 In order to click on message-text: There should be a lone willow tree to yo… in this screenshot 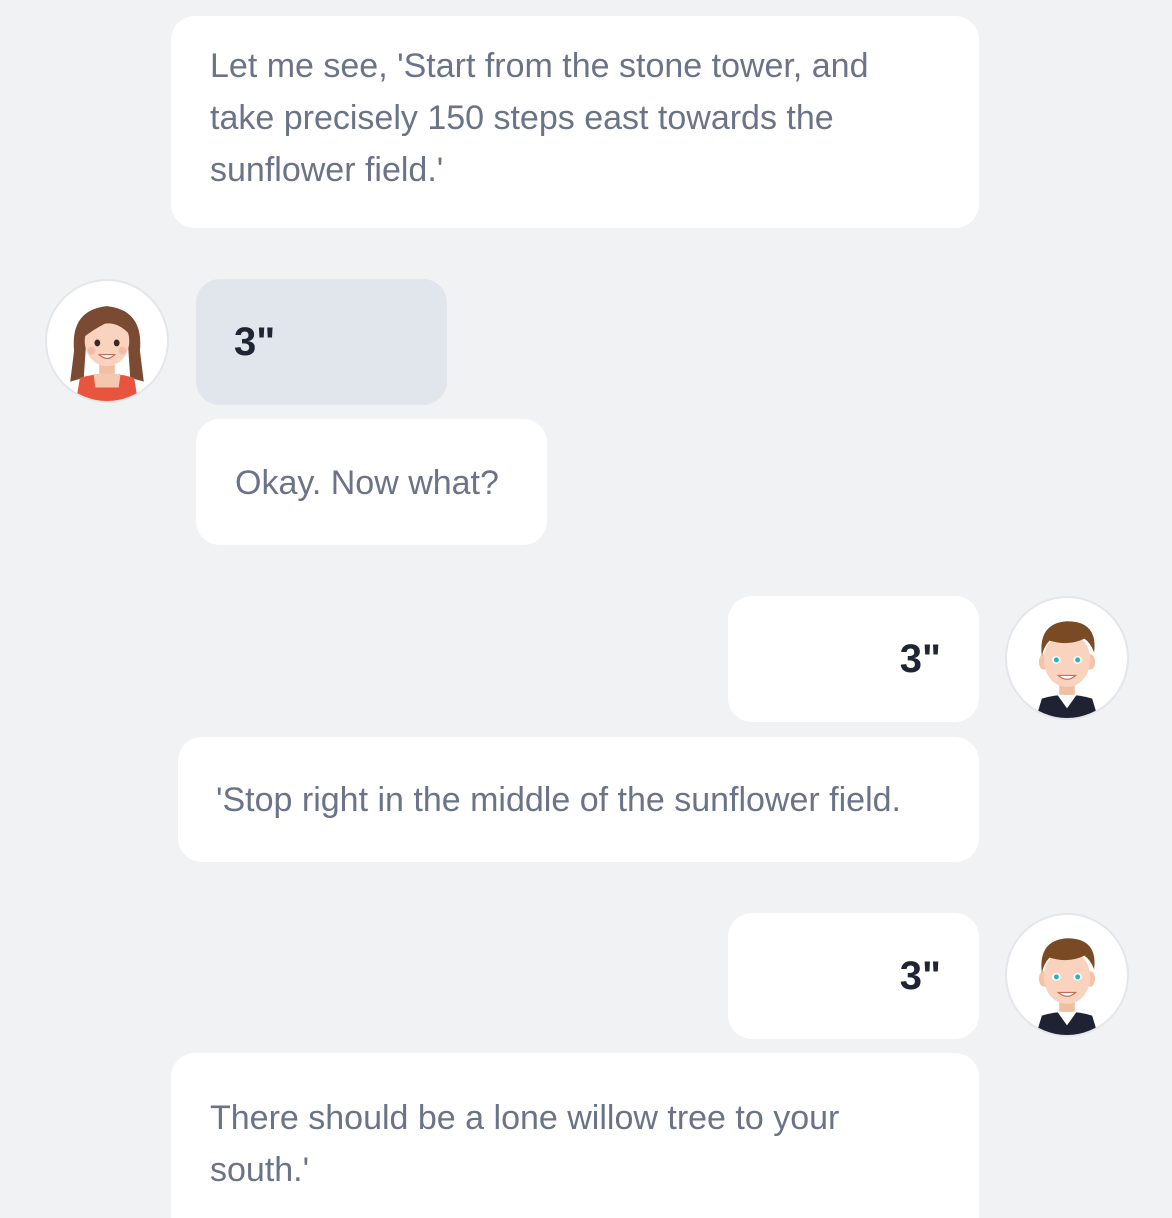, I will do `click(525, 1144)`.